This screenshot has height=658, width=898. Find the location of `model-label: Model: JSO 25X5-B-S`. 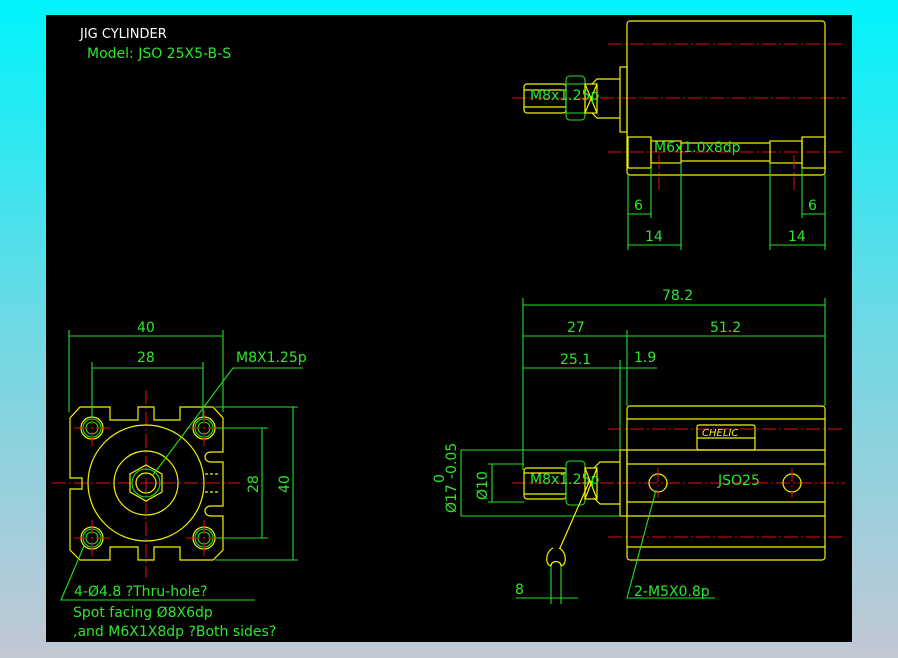

model-label: Model: JSO 25X5-B-S is located at coordinates (159, 54).